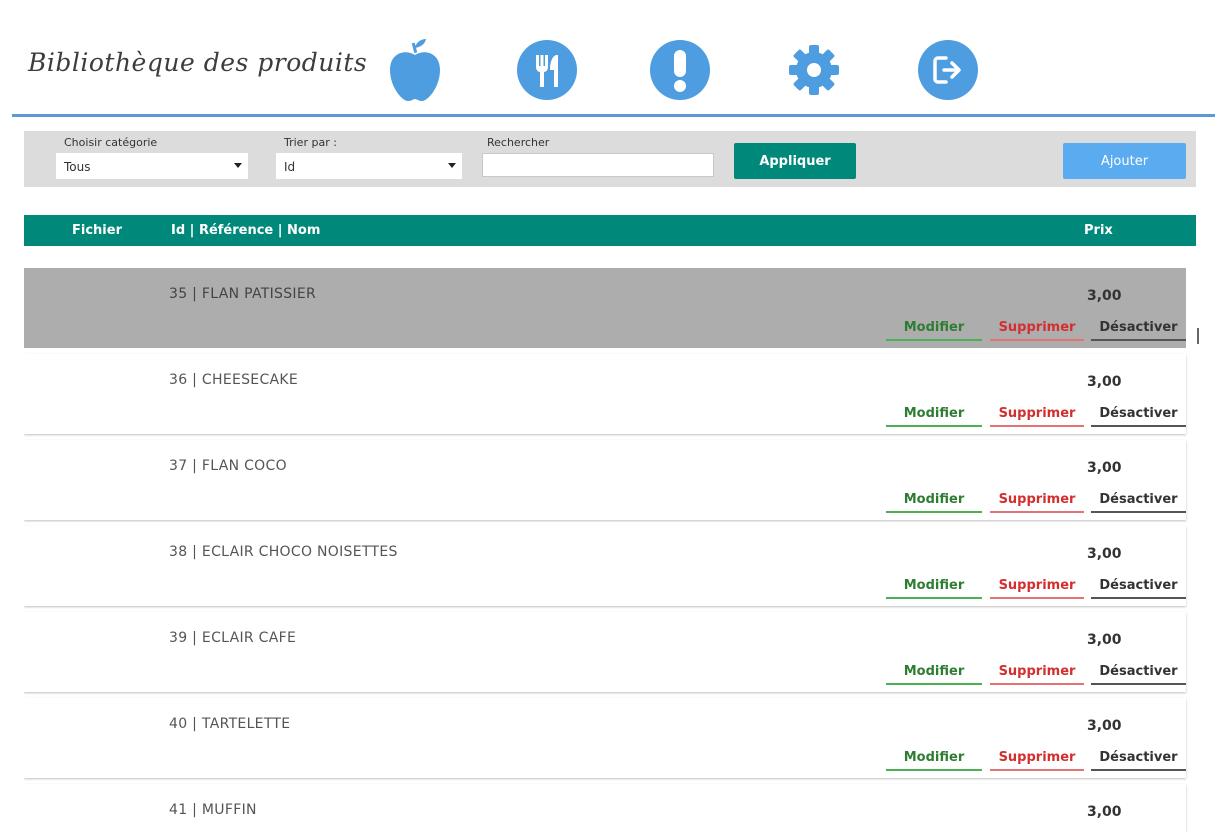 Image resolution: width=1215 pixels, height=832 pixels. What do you see at coordinates (242, 294) in the screenshot?
I see `product-name: 35 | FLAN PATISSIER` at bounding box center [242, 294].